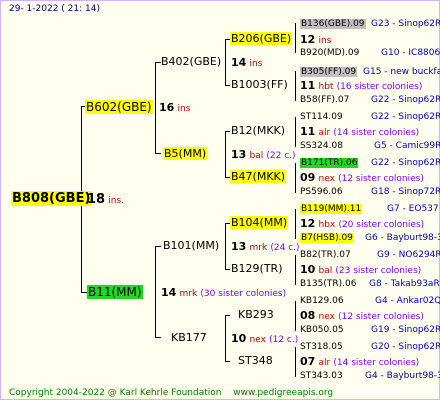  What do you see at coordinates (405, 347) in the screenshot?
I see `generation-note: G20 - Sinop62R` at bounding box center [405, 347].